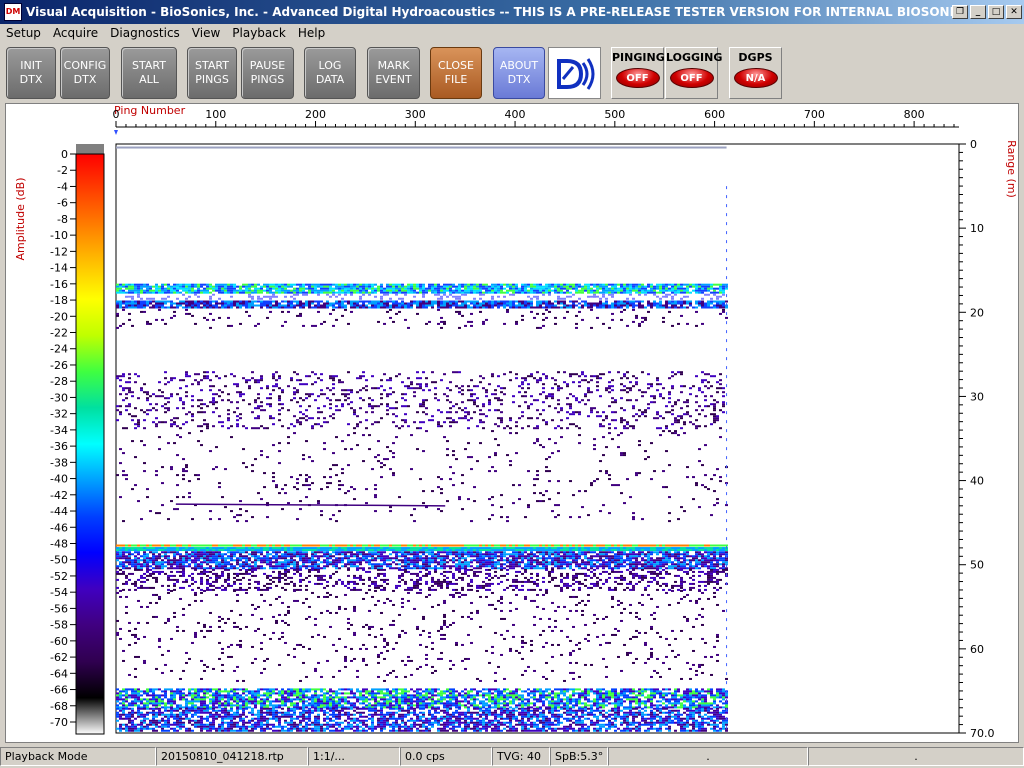  I want to click on menu-playback: Playback, so click(259, 33).